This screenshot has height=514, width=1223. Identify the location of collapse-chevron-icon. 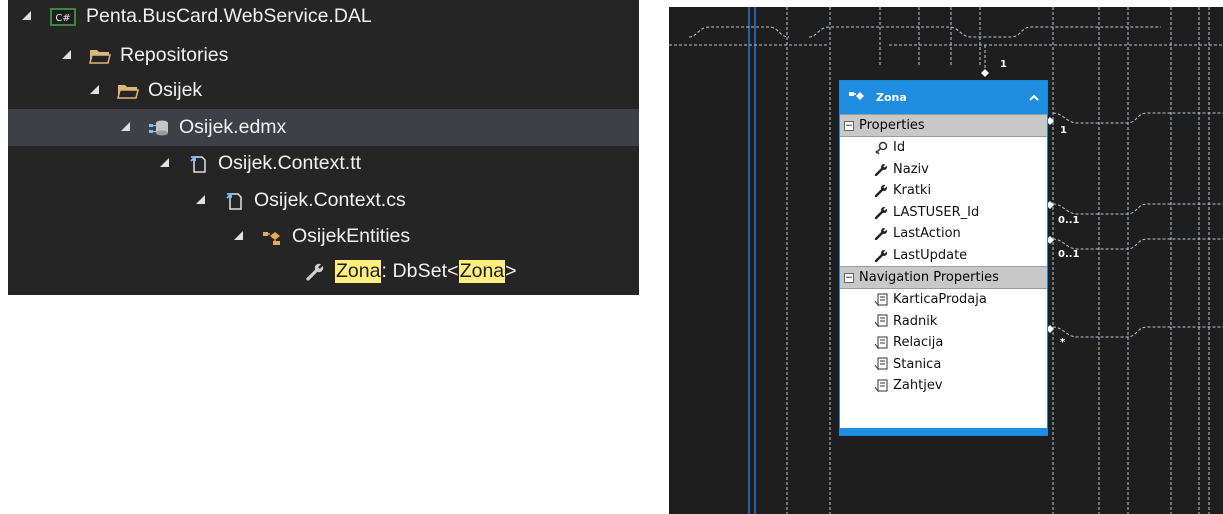
(1034, 98).